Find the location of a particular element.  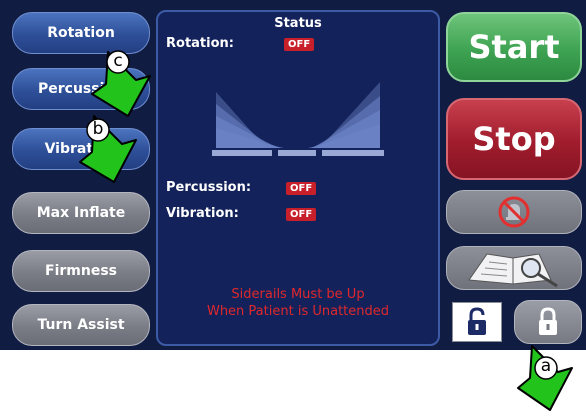

rotation-status-label: Rotation: is located at coordinates (200, 43).